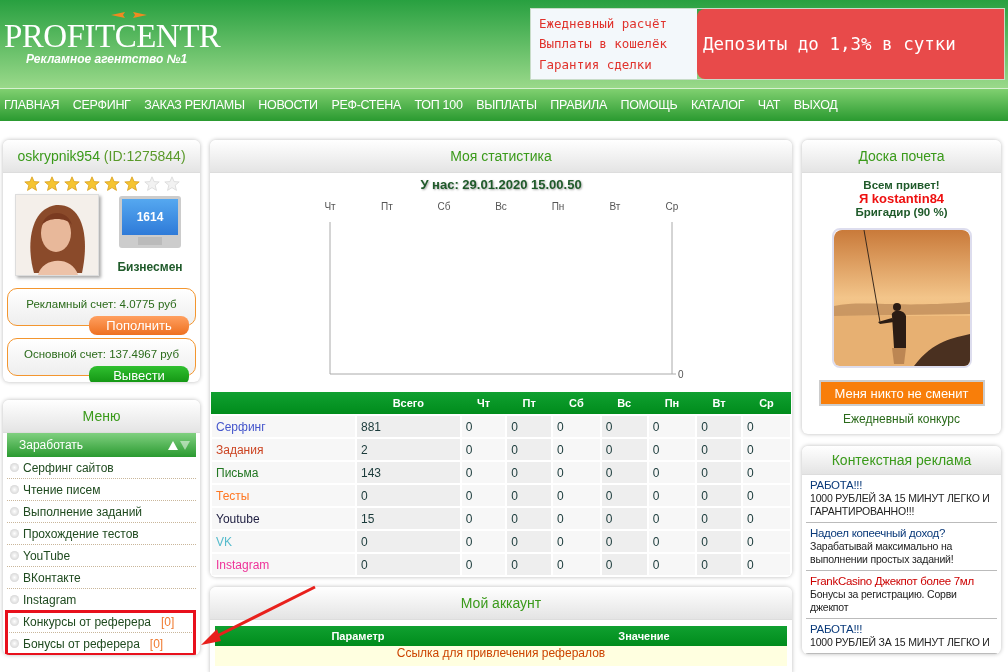 Image resolution: width=1008 pixels, height=672 pixels. What do you see at coordinates (101, 578) in the screenshot?
I see `menu-item: ВКонтакте` at bounding box center [101, 578].